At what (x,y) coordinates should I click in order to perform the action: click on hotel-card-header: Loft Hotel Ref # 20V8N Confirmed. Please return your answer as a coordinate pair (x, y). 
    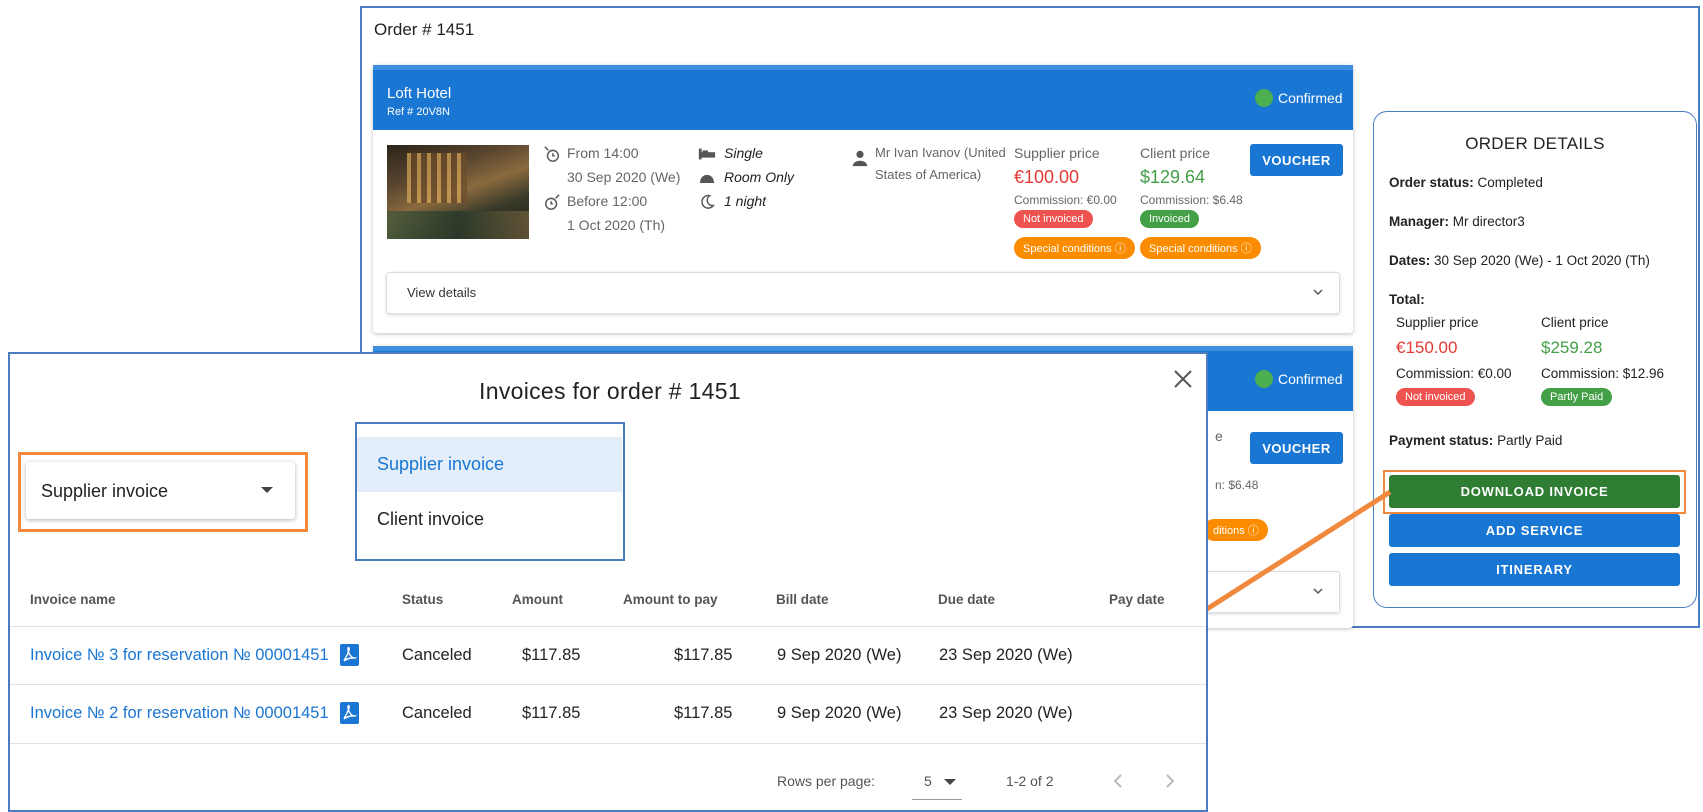
    Looking at the image, I should click on (863, 97).